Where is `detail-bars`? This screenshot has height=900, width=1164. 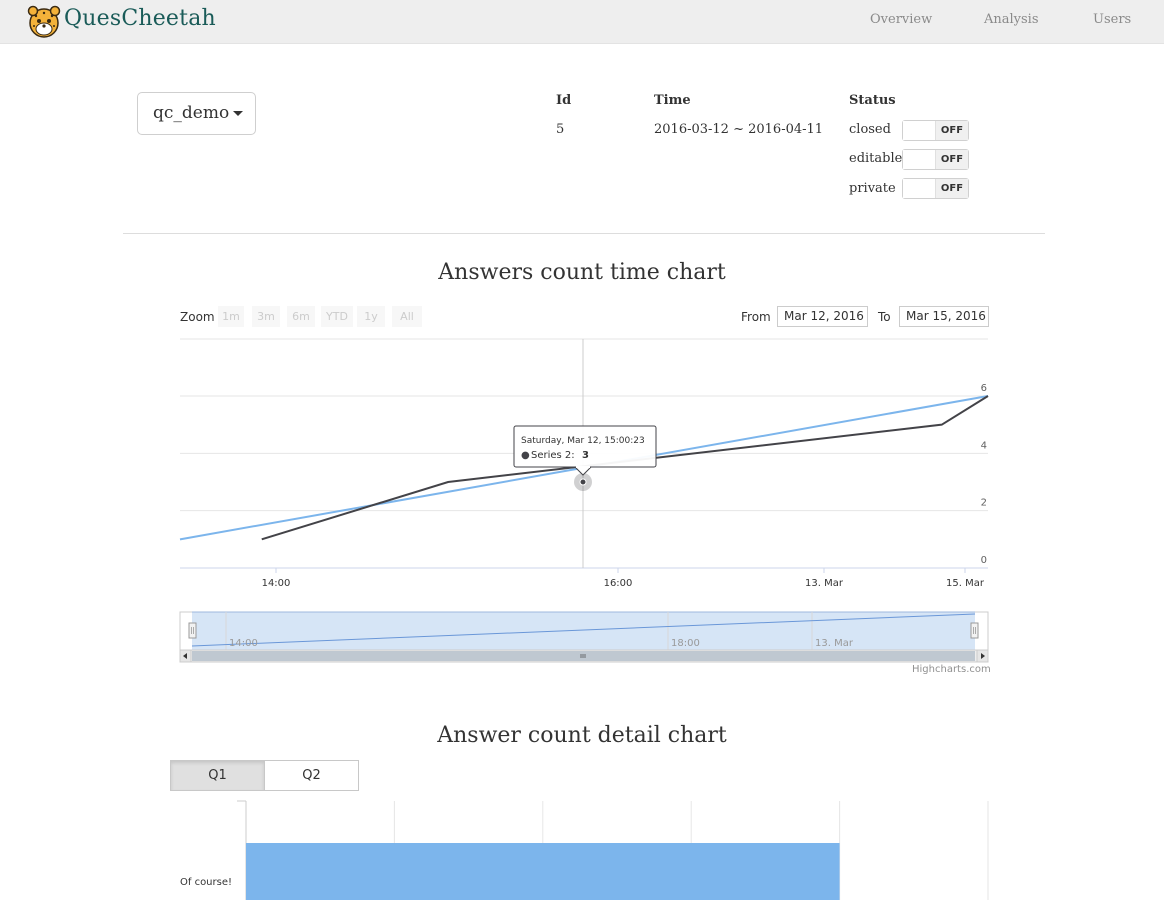 detail-bars is located at coordinates (543, 871).